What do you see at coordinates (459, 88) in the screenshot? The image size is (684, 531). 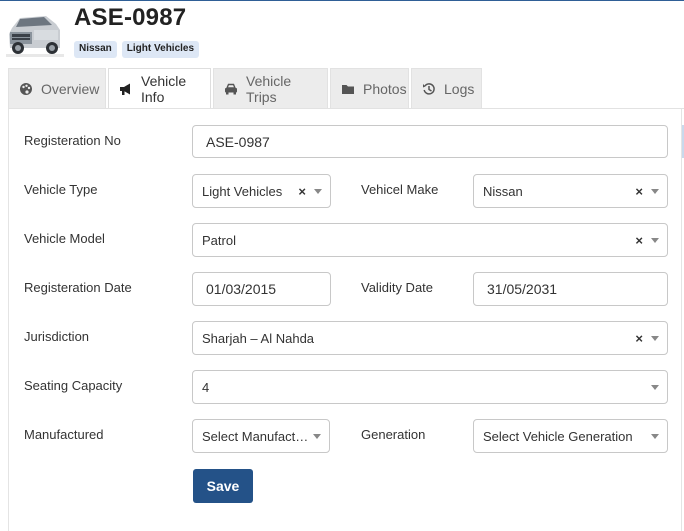 I see `tab-label: Logs` at bounding box center [459, 88].